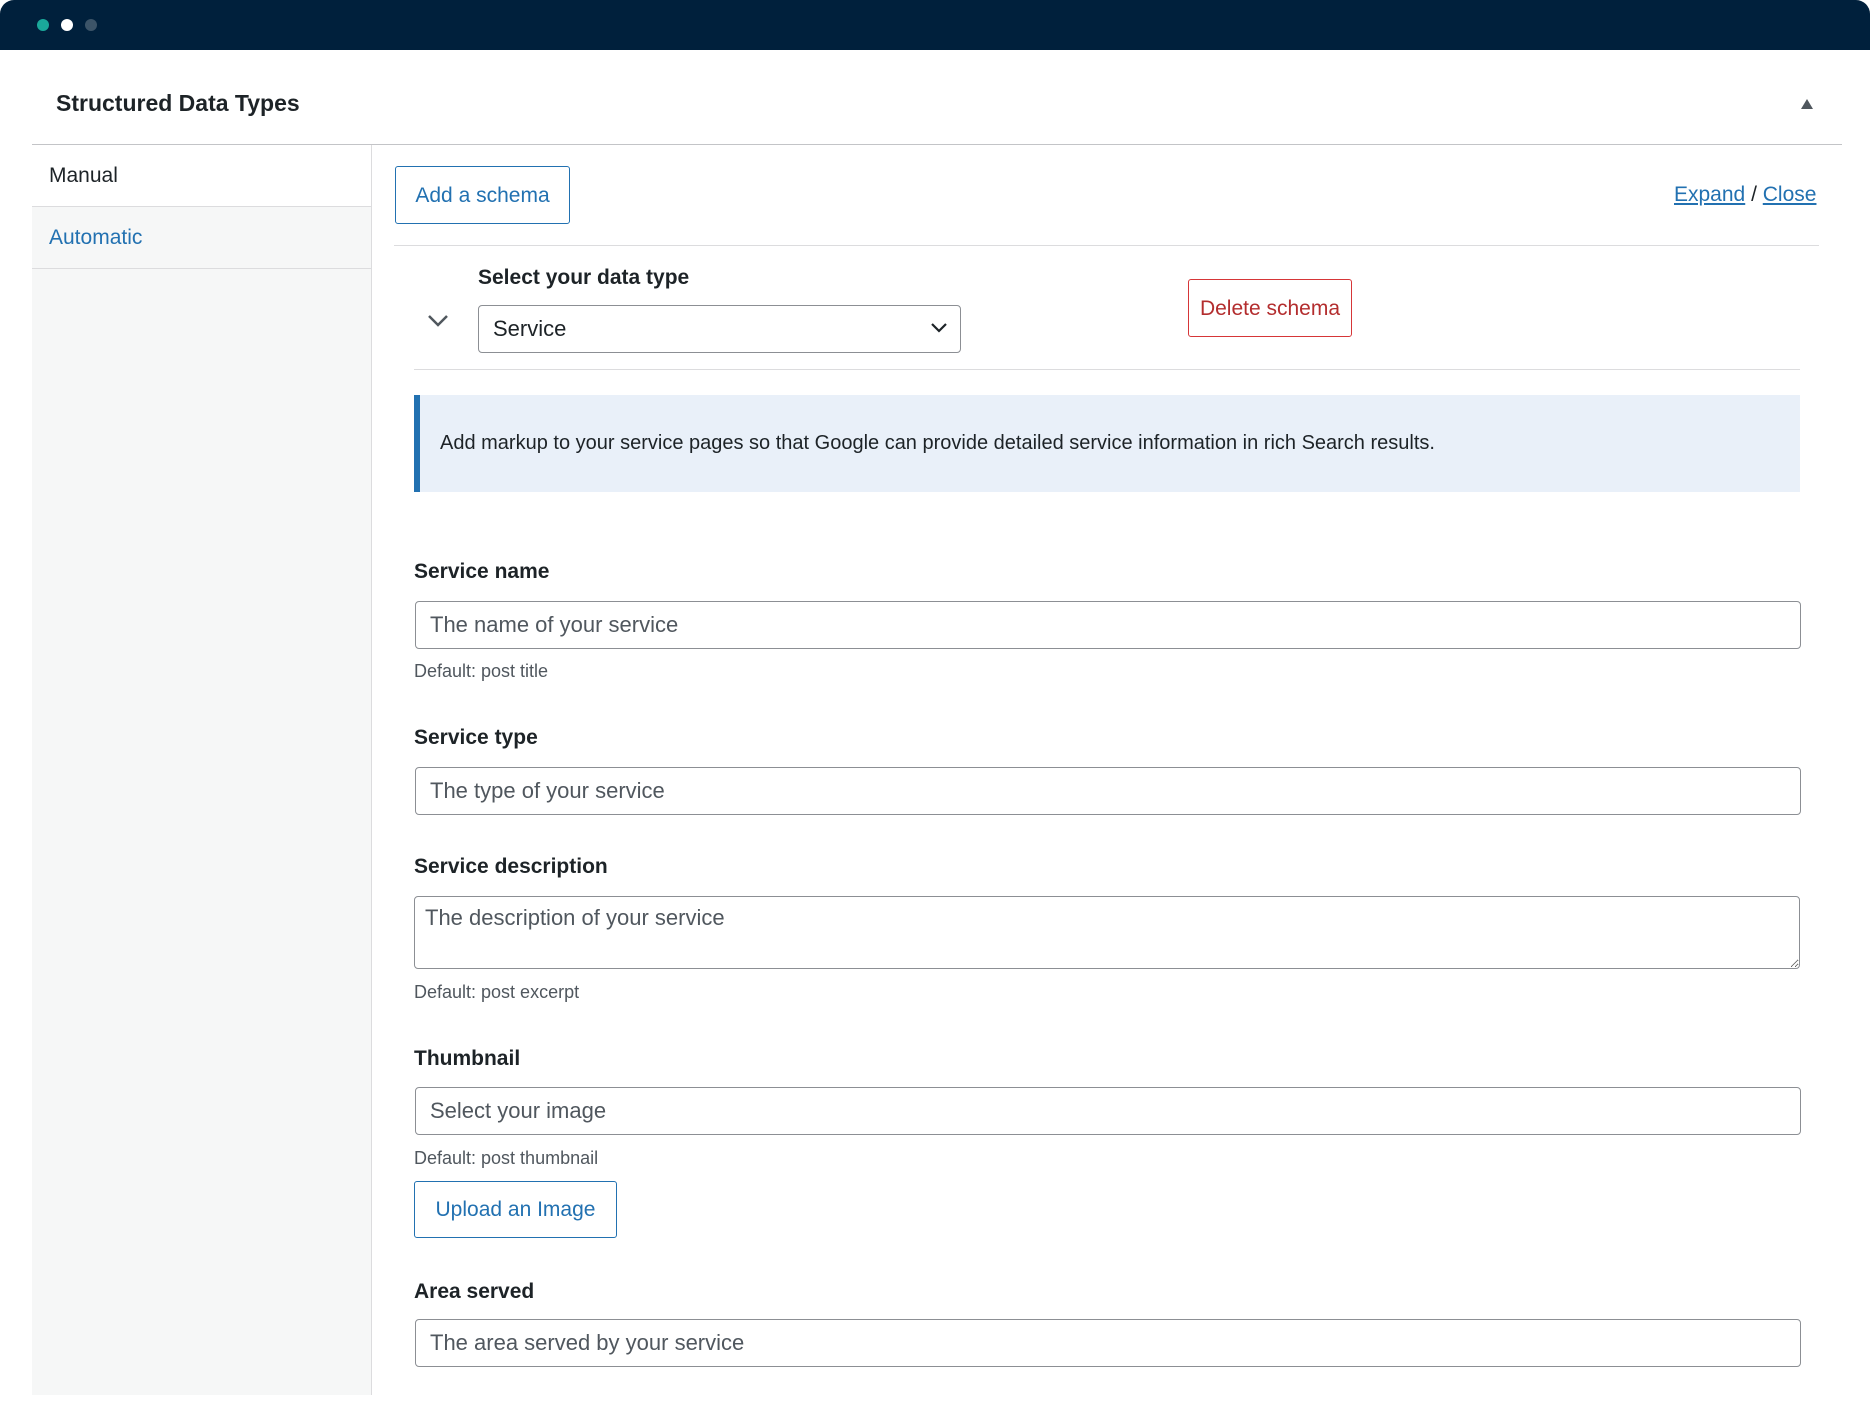  I want to click on panel-title: Structured Data Types, so click(178, 103).